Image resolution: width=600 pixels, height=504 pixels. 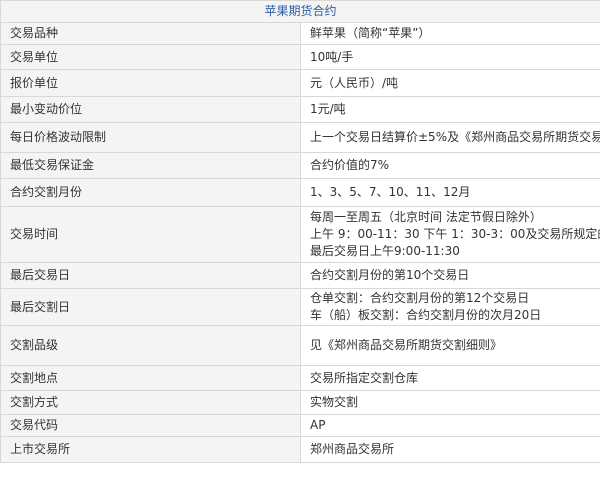 What do you see at coordinates (150, 345) in the screenshot?
I see `row-label: 交割品级` at bounding box center [150, 345].